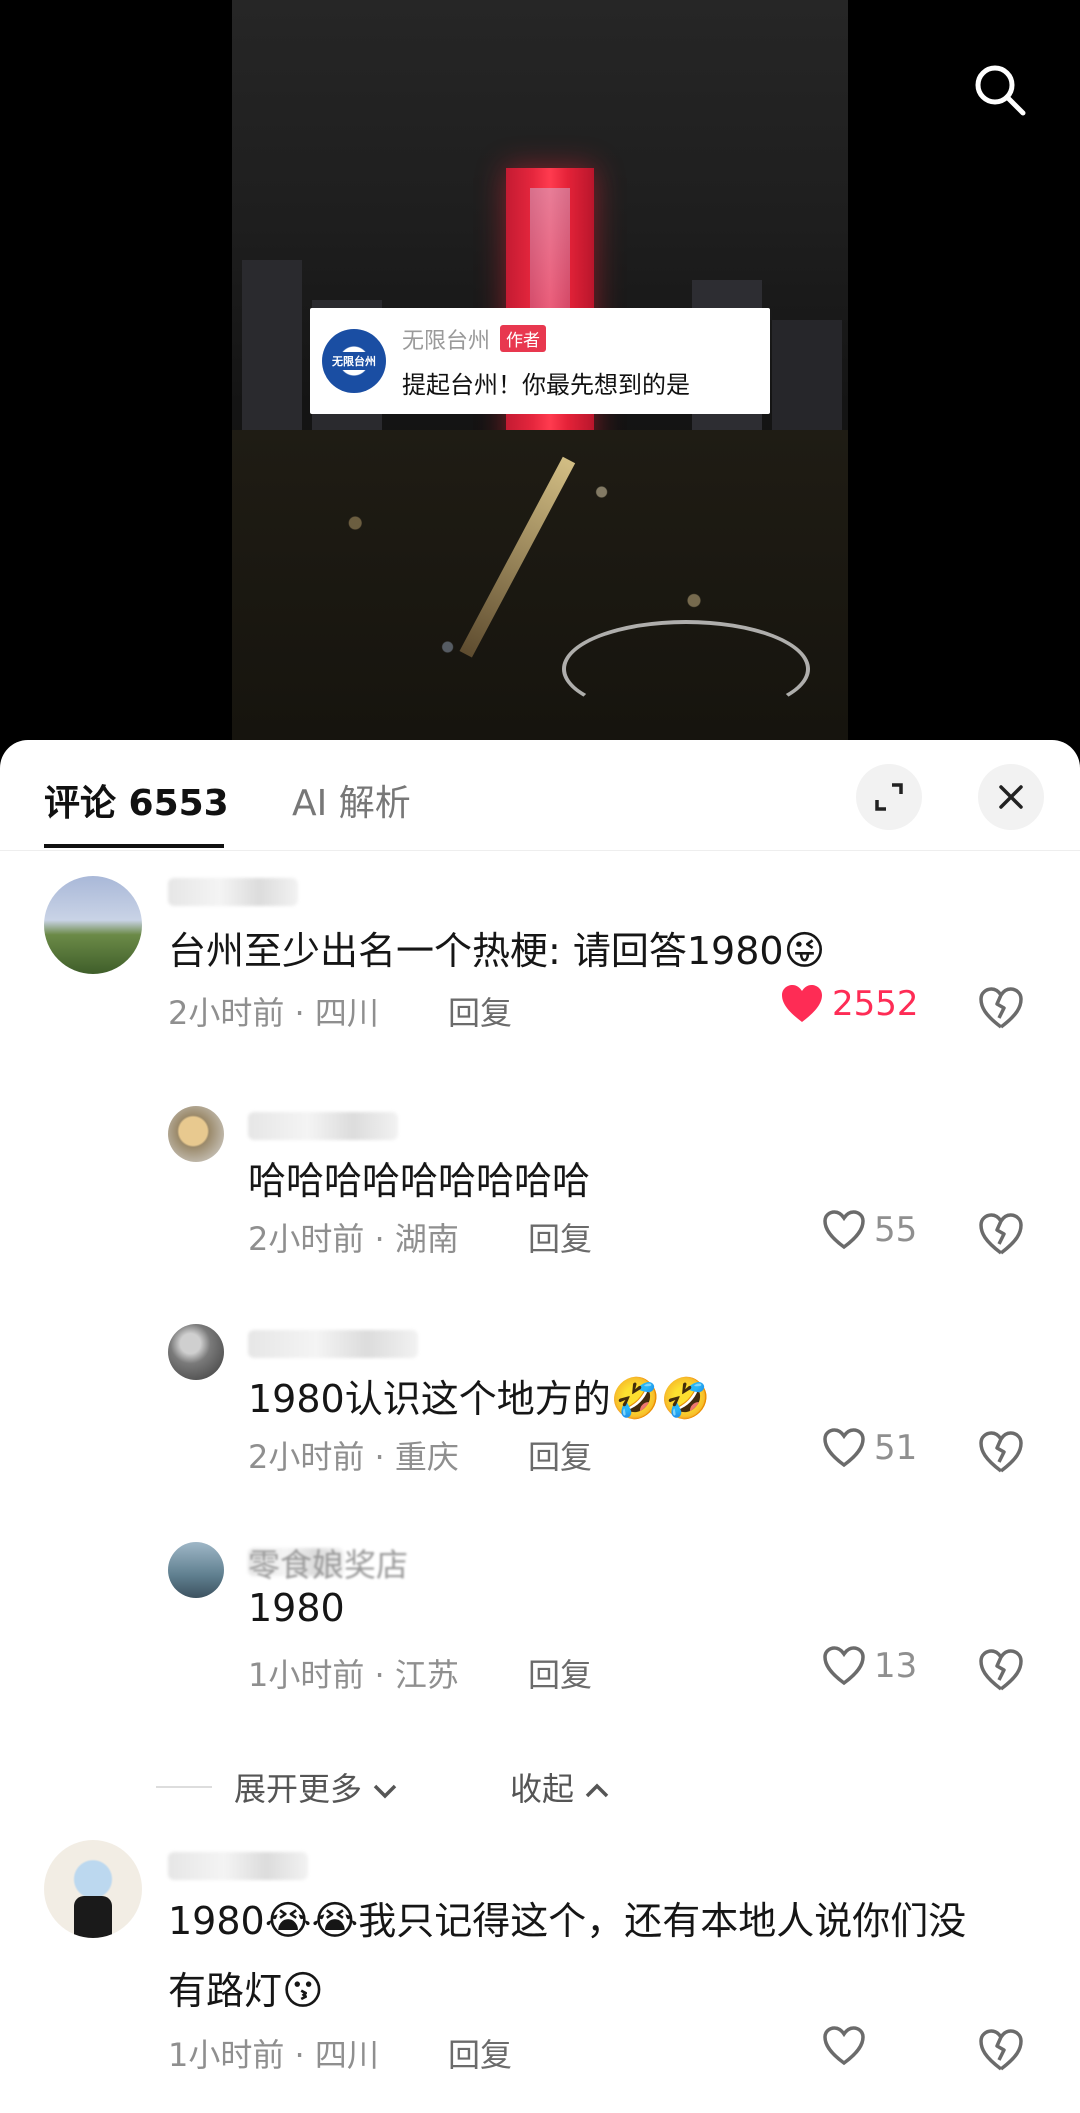 This screenshot has width=1080, height=2113. What do you see at coordinates (136, 800) in the screenshot?
I see `tab-comments: 评论 6553` at bounding box center [136, 800].